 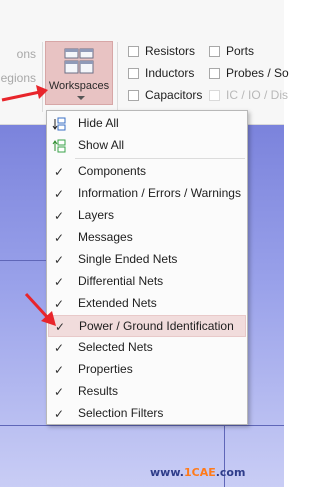 I want to click on menu-item-hide-all: Hide All, so click(x=147, y=124).